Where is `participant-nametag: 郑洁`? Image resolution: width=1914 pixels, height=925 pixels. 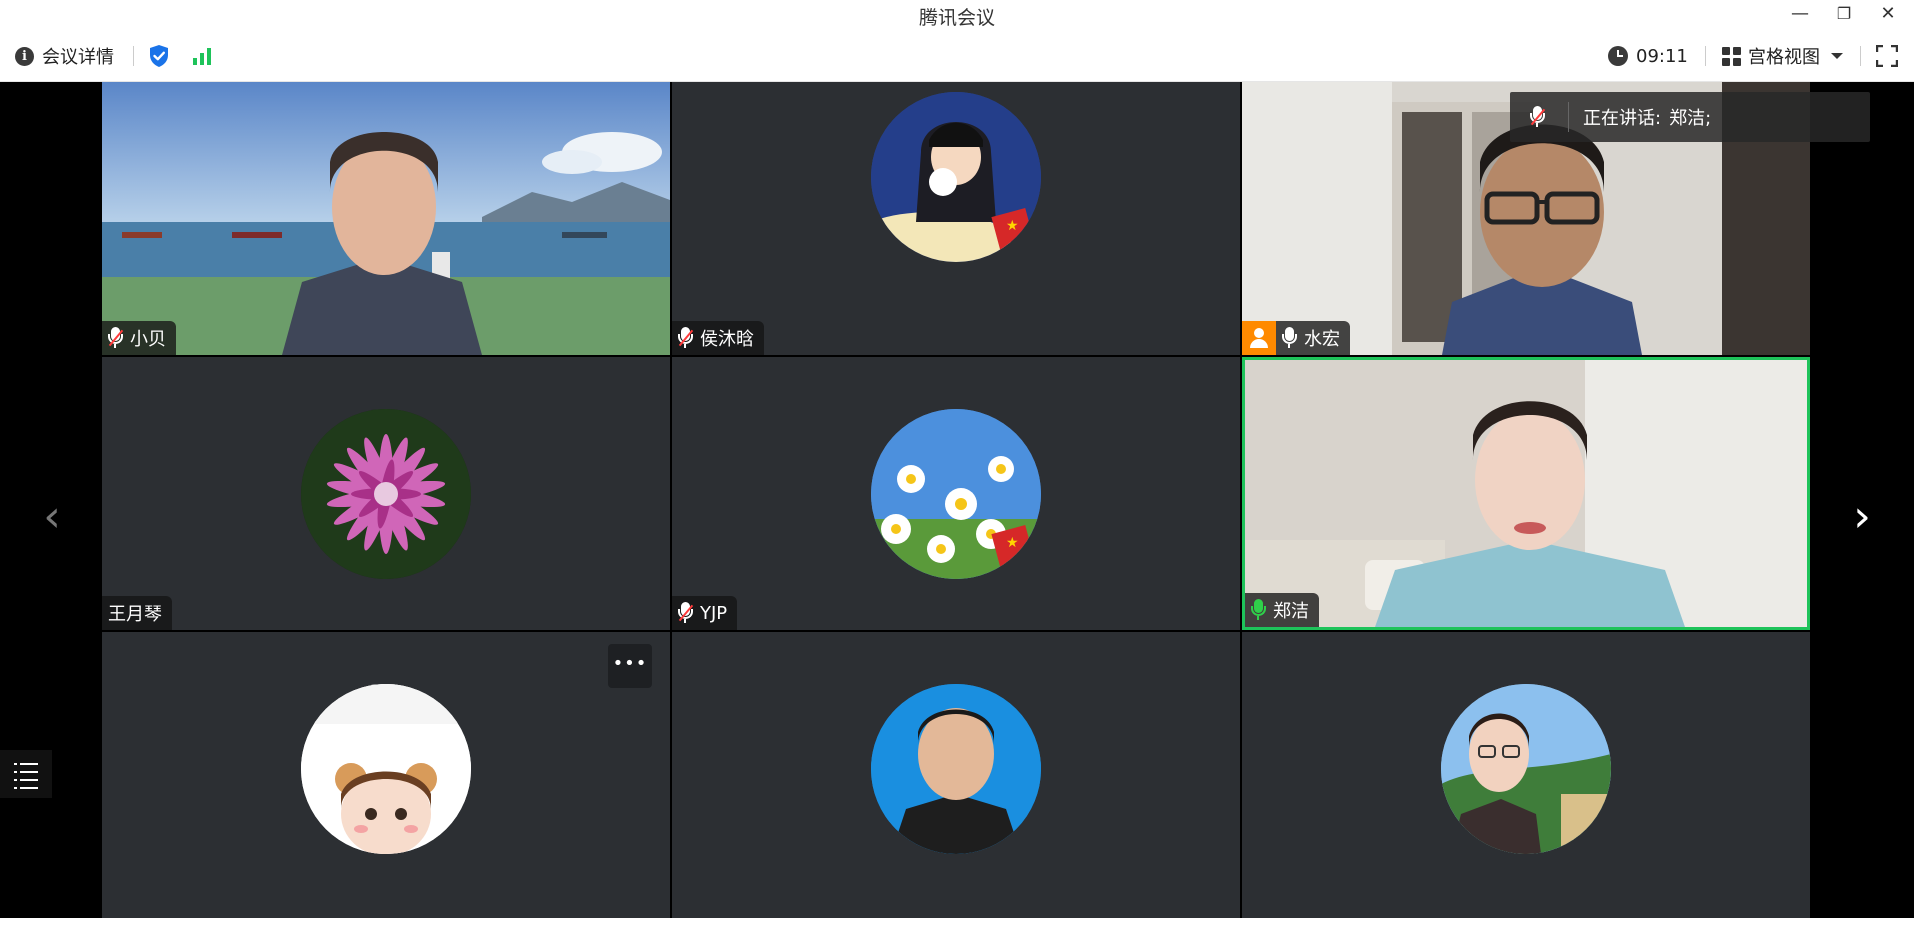
participant-nametag: 郑洁 is located at coordinates (1282, 610).